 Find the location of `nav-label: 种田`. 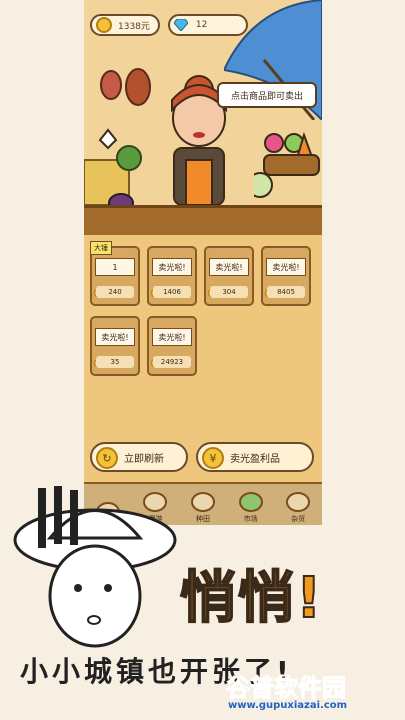

nav-label: 种田 is located at coordinates (202, 518).